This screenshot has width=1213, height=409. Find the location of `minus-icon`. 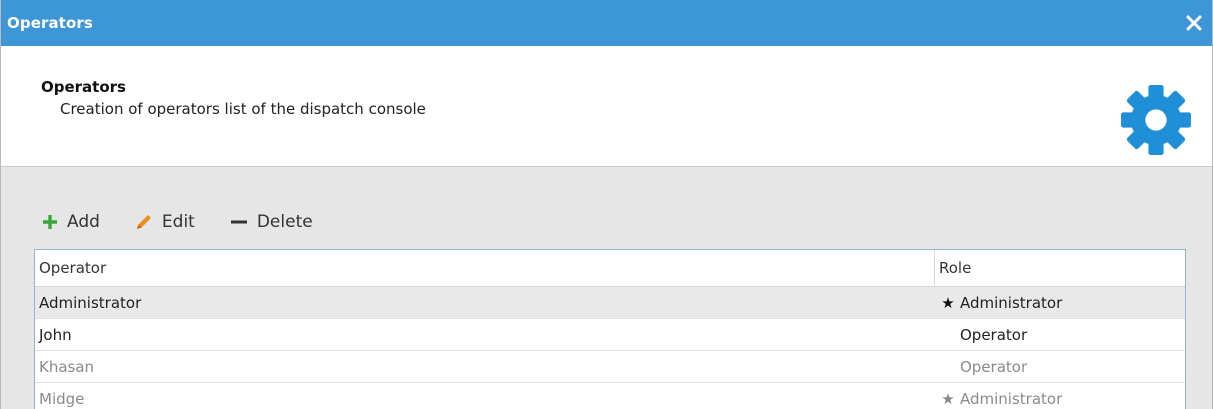

minus-icon is located at coordinates (238, 222).